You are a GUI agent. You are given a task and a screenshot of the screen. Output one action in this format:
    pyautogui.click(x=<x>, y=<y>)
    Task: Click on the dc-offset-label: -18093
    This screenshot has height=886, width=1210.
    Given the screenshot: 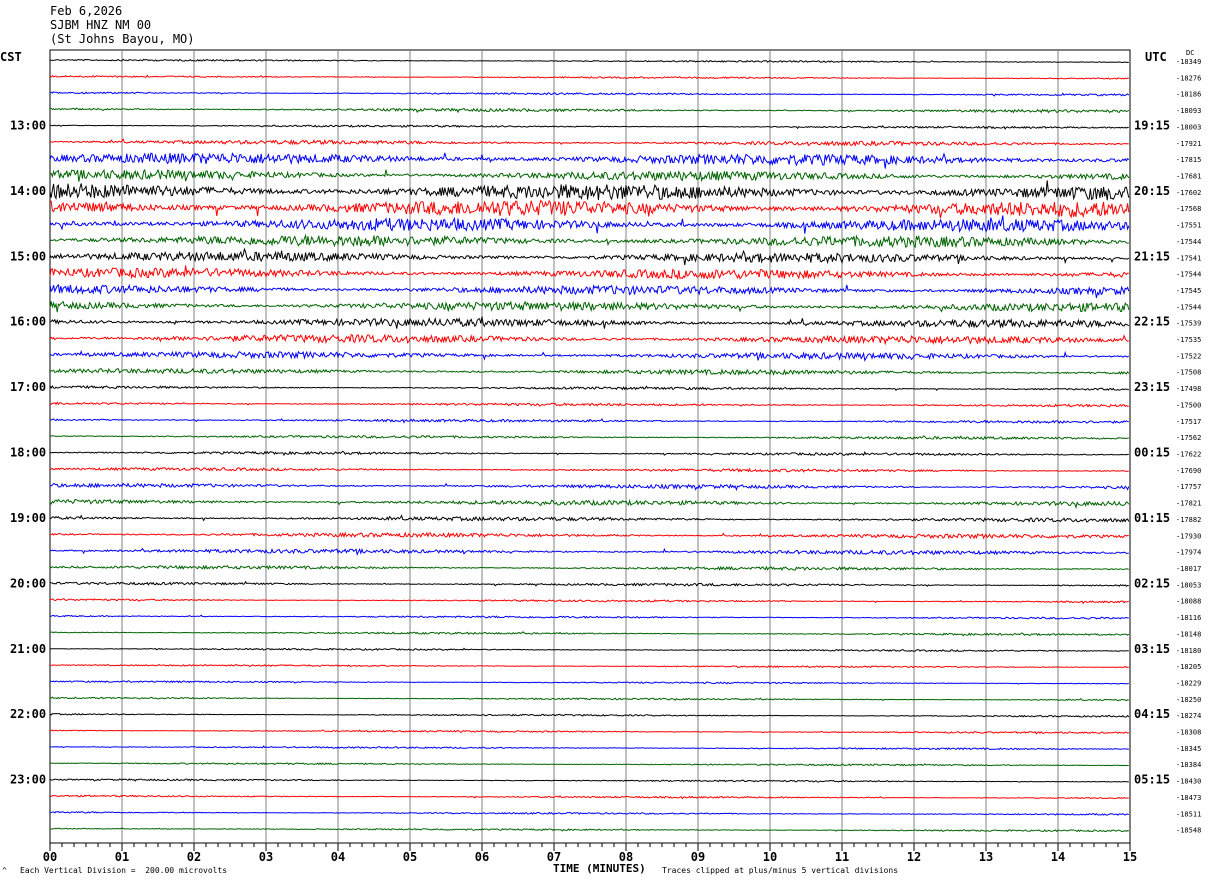 What is the action you would take?
    pyautogui.click(x=1188, y=111)
    